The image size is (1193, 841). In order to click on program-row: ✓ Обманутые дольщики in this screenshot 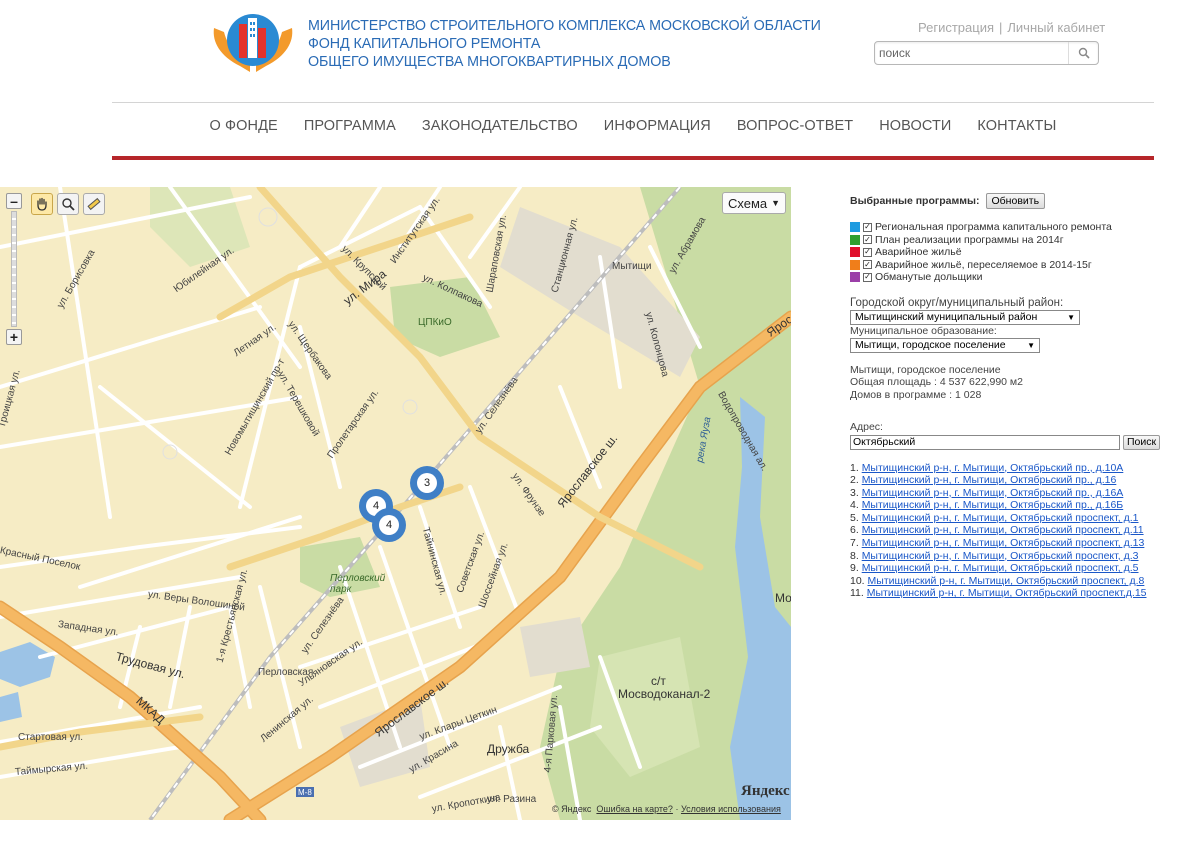, I will do `click(1010, 277)`.